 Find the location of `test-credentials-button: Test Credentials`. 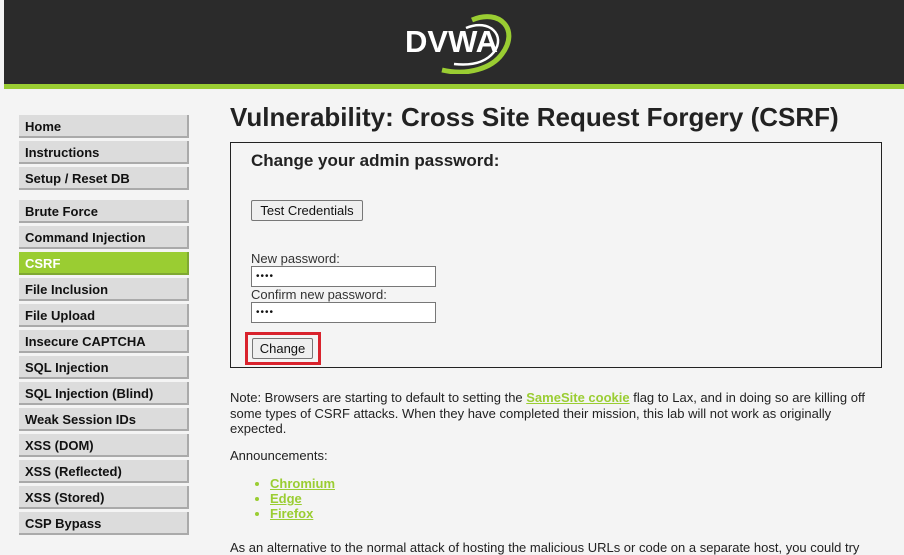

test-credentials-button: Test Credentials is located at coordinates (307, 210).